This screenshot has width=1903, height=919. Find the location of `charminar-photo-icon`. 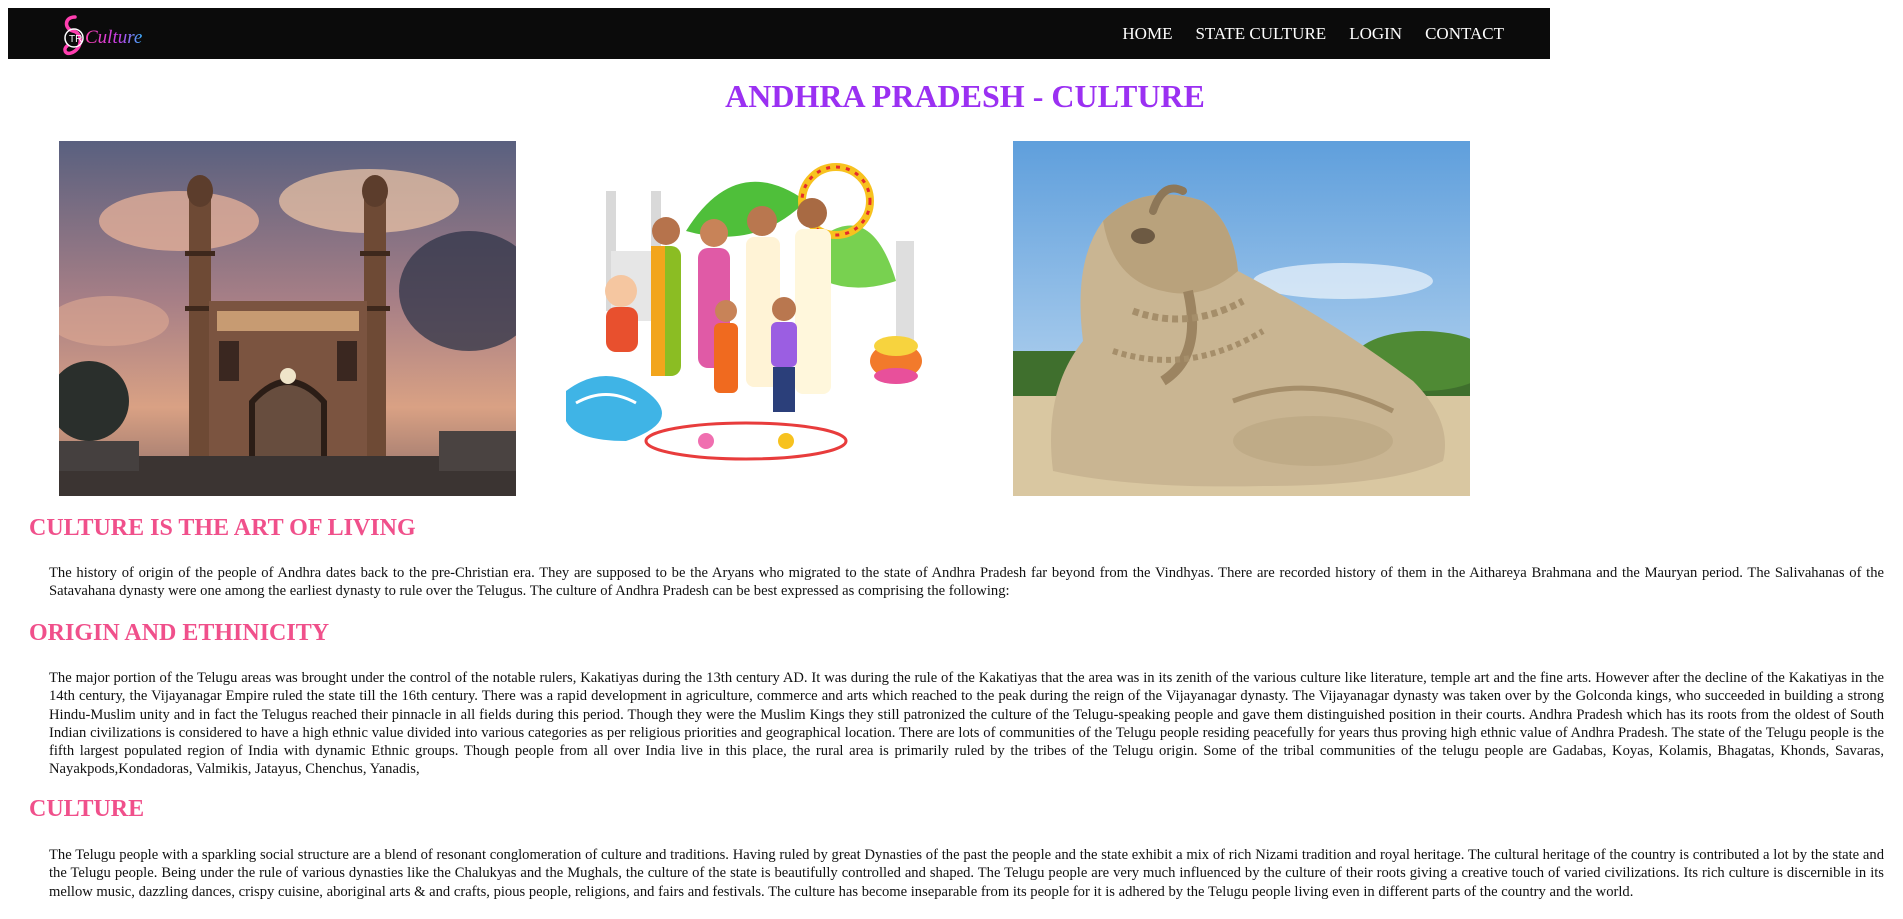

charminar-photo-icon is located at coordinates (287, 318).